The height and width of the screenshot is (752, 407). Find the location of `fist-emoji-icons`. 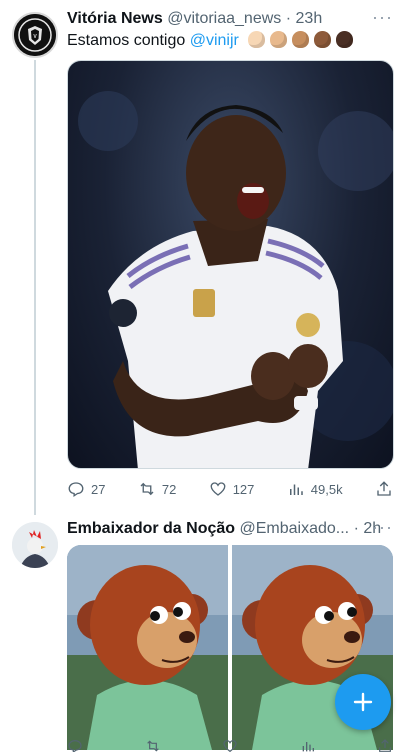

fist-emoji-icons is located at coordinates (298, 40).